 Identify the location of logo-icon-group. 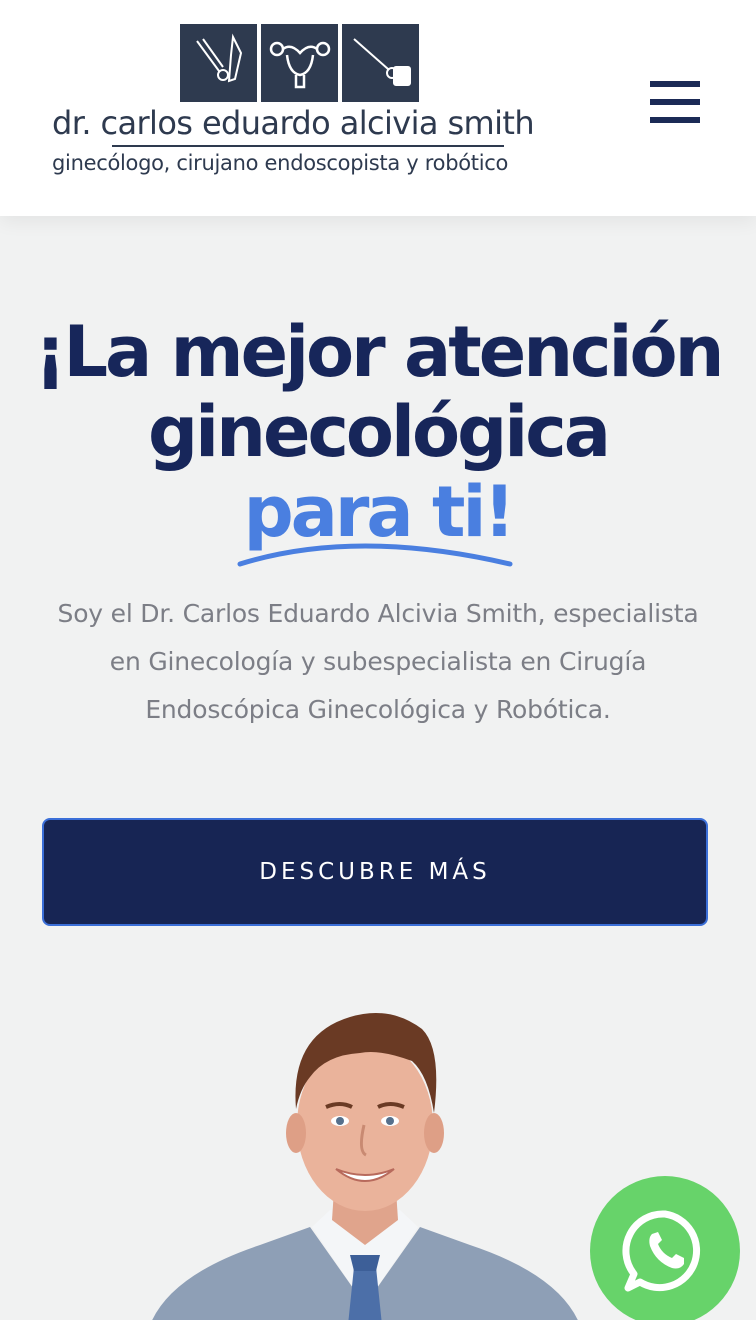
(299, 63).